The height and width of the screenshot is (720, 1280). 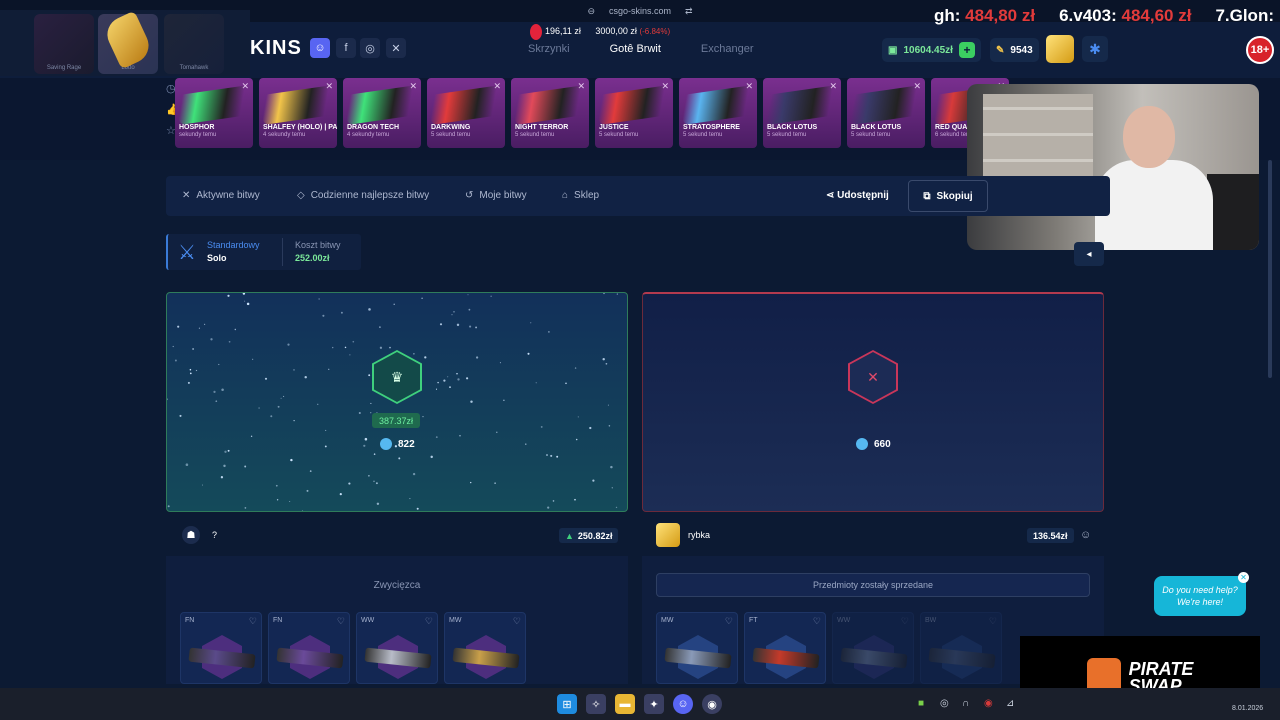 What do you see at coordinates (1060, 49) in the screenshot?
I see `user-avatar` at bounding box center [1060, 49].